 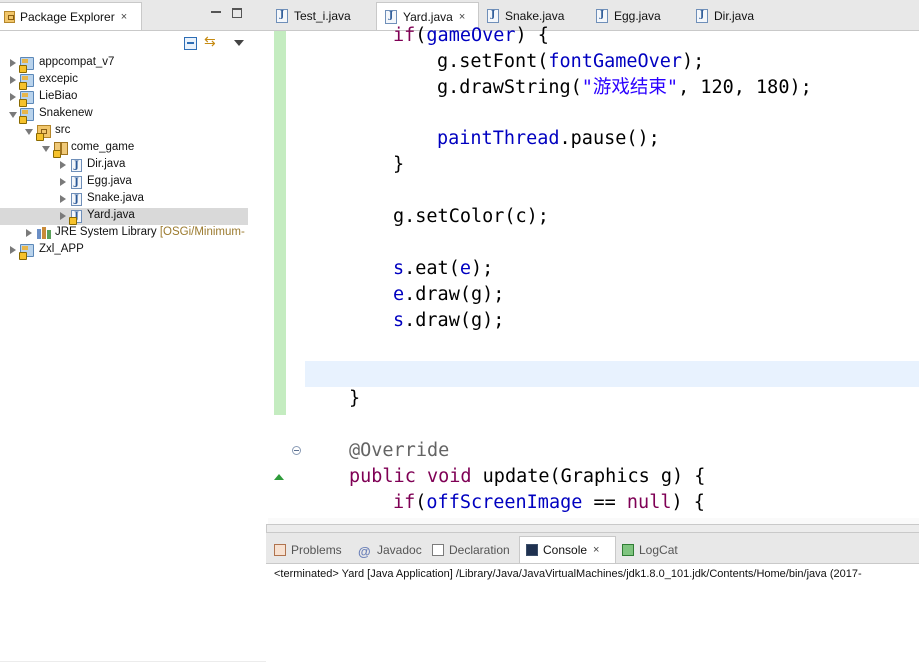 I want to click on tab-label: Problems, so click(x=316, y=549).